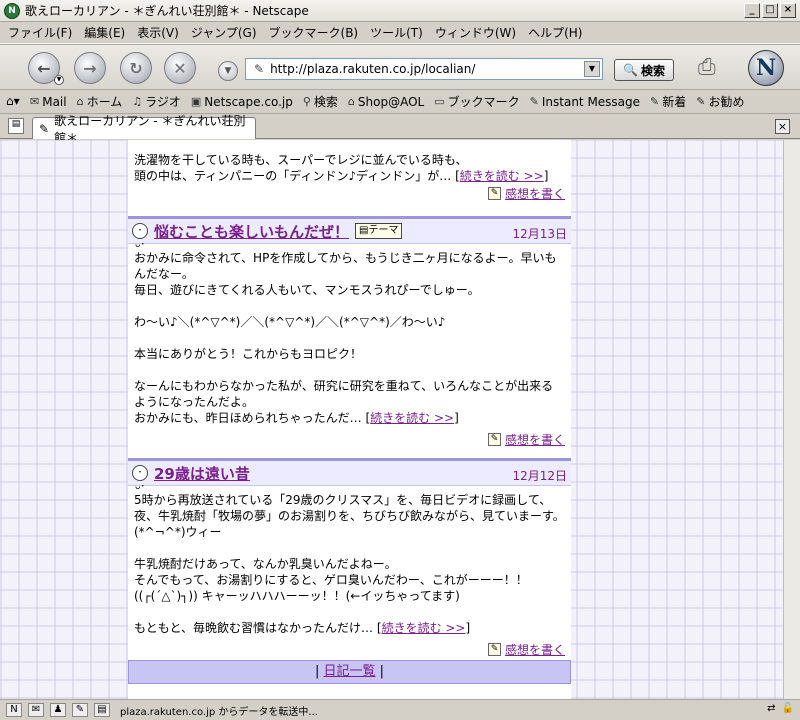 This screenshot has height=720, width=800. I want to click on bookmark-label: ブックマーク, so click(483, 102).